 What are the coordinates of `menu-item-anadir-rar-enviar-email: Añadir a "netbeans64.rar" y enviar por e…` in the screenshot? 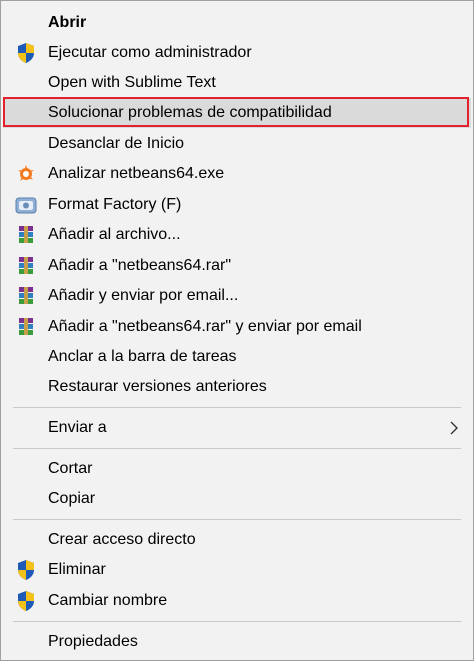 It's located at (237, 327).